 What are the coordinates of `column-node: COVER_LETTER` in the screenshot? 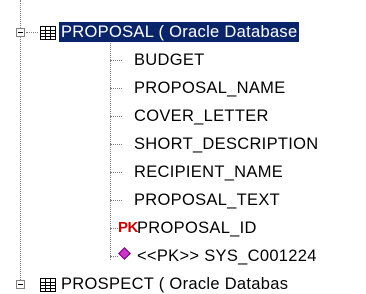 It's located at (201, 116).